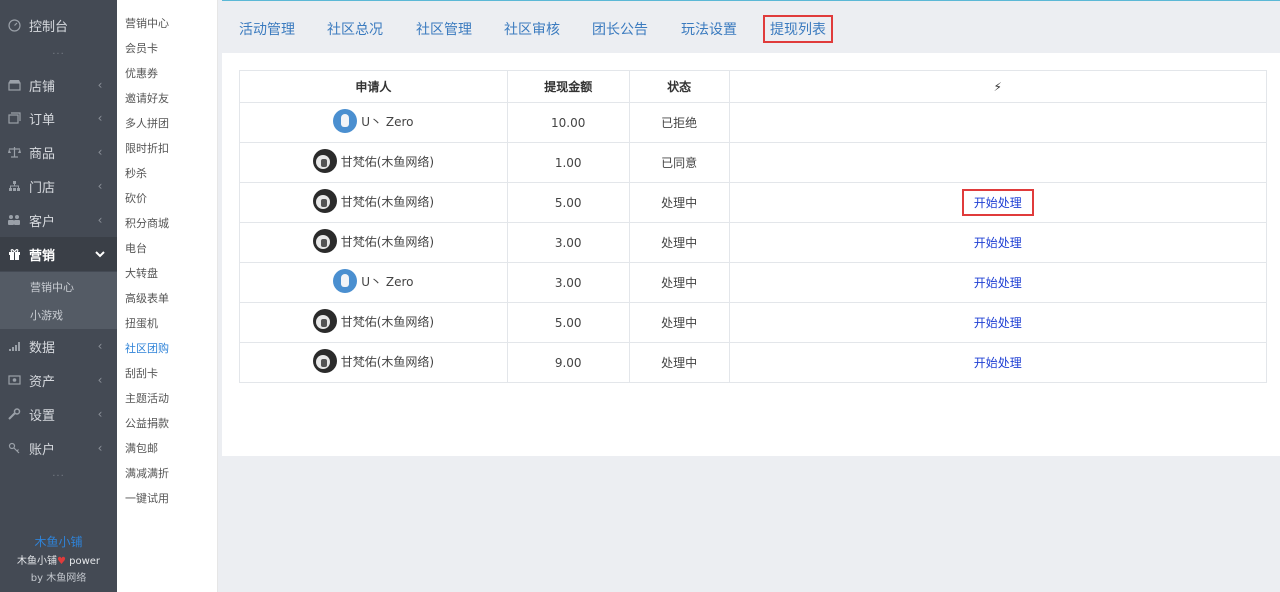 This screenshot has height=592, width=1280. I want to click on amount-cell: 9.00, so click(568, 362).